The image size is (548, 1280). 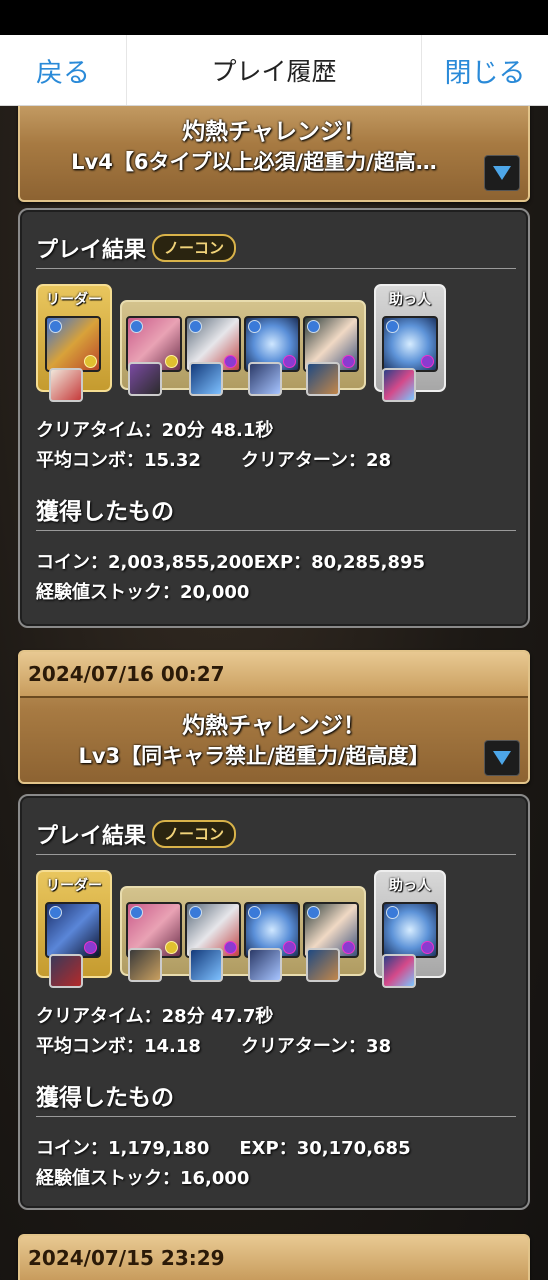 What do you see at coordinates (63, 70) in the screenshot?
I see `back-button: 戻る` at bounding box center [63, 70].